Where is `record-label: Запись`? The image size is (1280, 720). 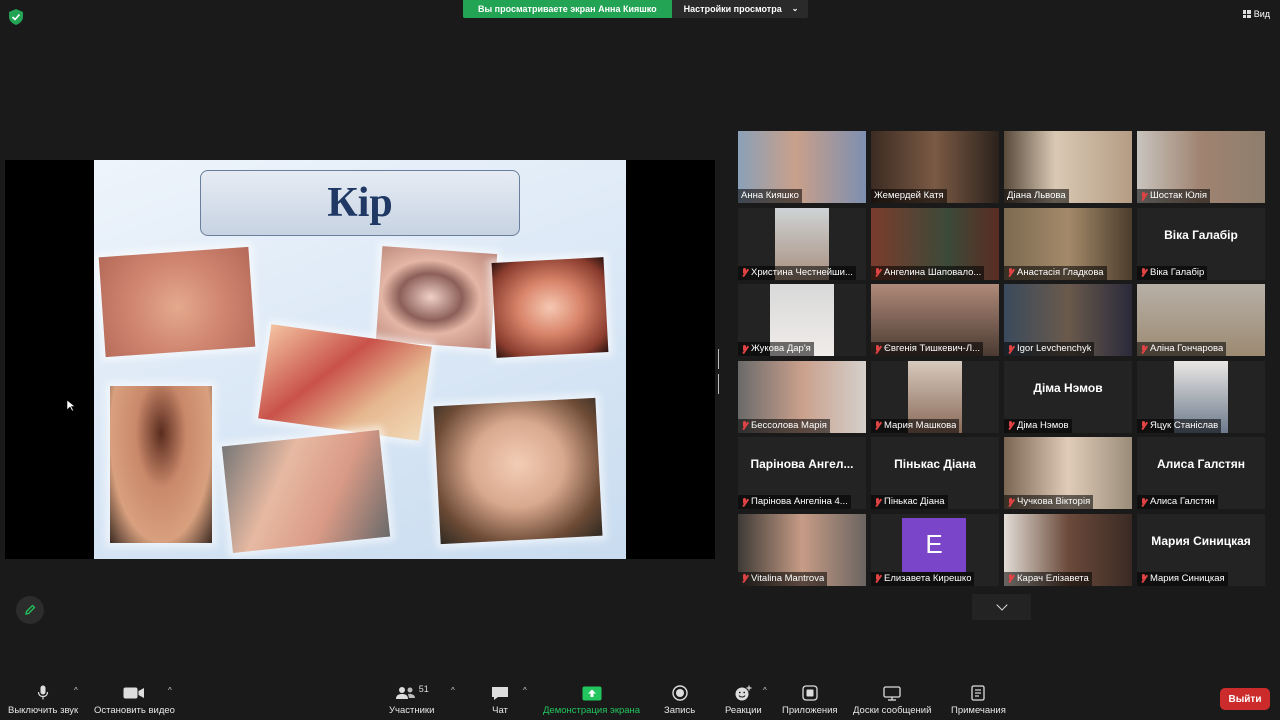
record-label: Запись is located at coordinates (680, 710).